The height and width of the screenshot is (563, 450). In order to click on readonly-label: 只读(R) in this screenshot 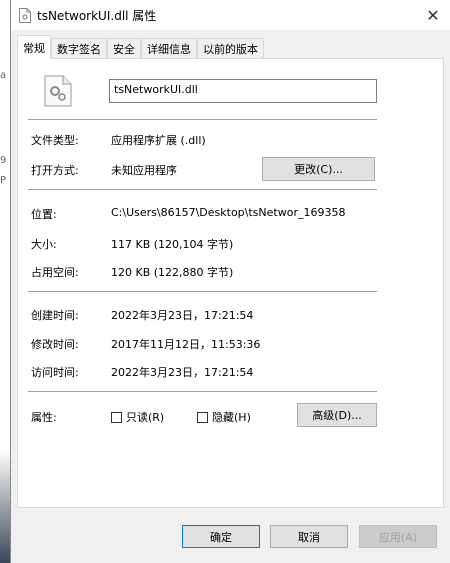, I will do `click(145, 417)`.